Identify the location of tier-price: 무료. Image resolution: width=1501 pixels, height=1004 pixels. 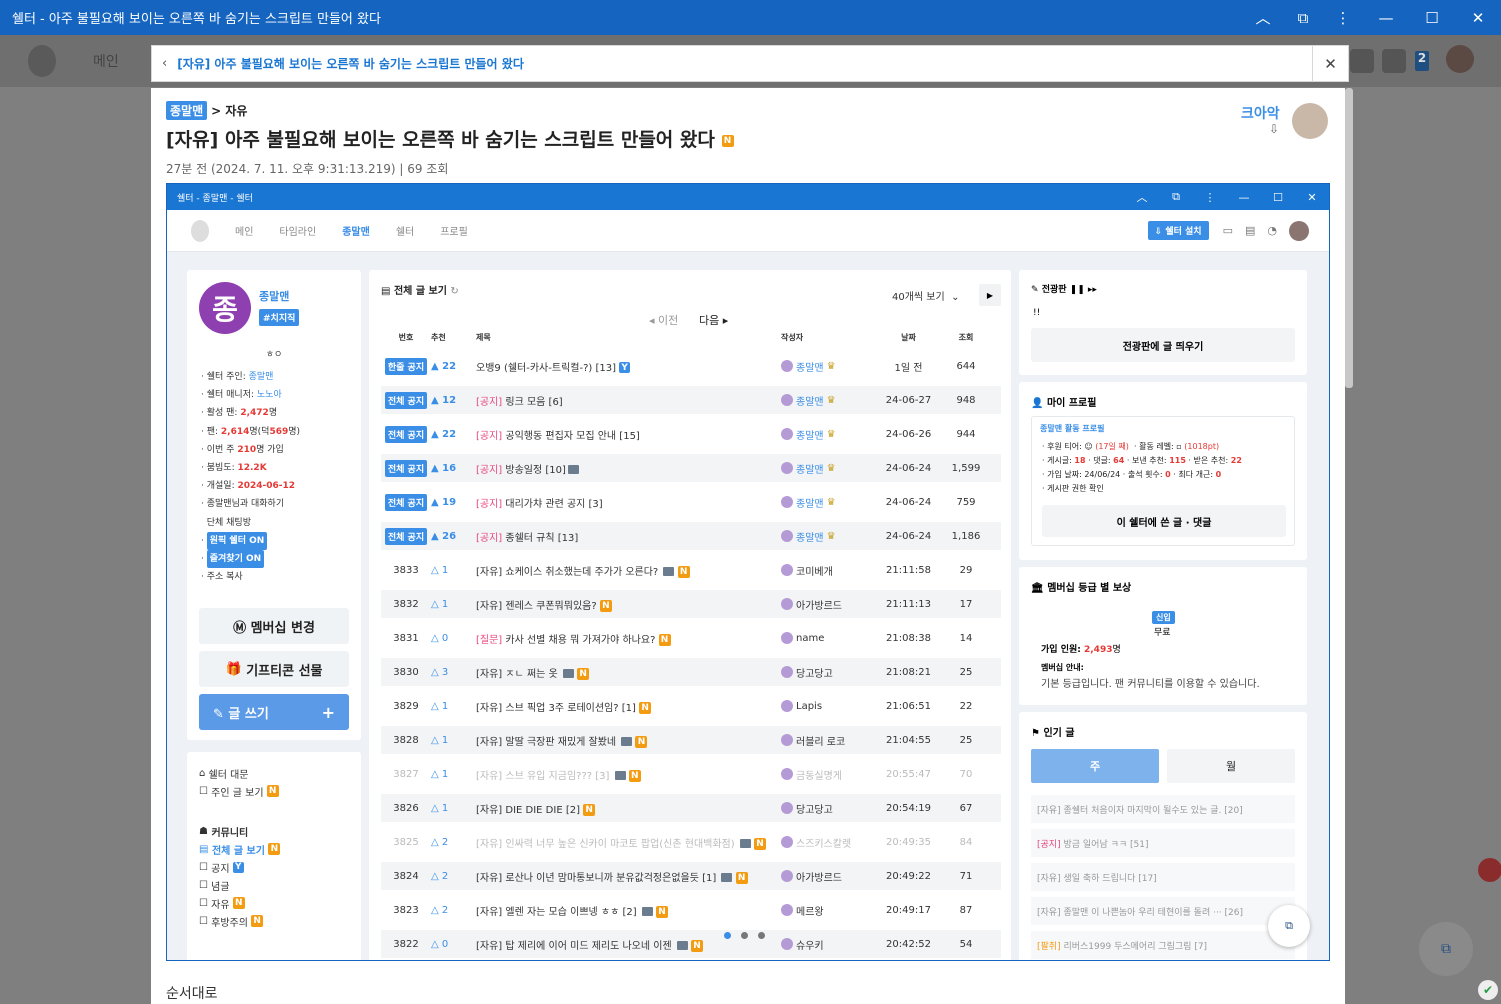
(1162, 633).